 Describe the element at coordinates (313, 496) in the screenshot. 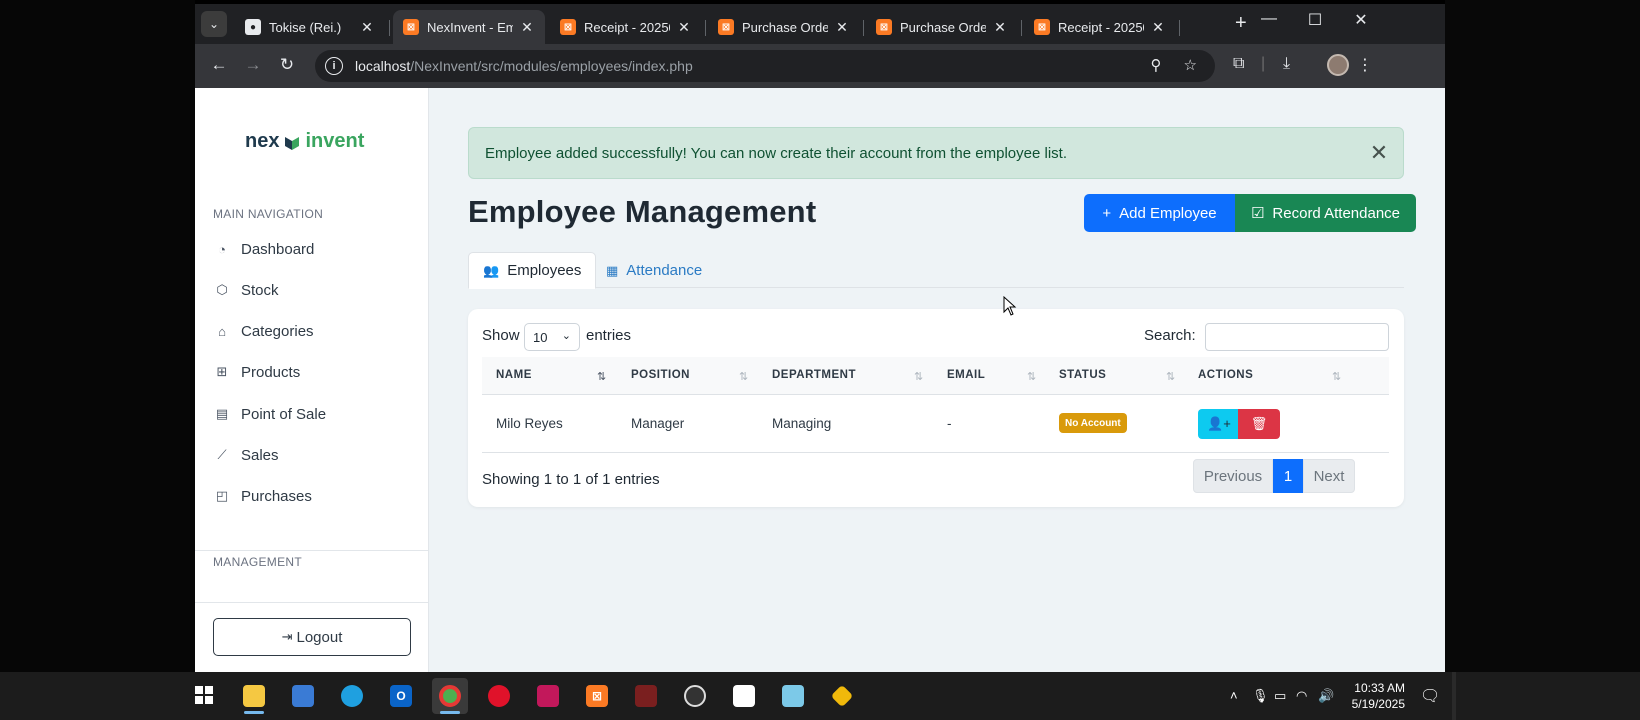

I see `sidebar-item-purchases: ◰ Purchases` at that location.